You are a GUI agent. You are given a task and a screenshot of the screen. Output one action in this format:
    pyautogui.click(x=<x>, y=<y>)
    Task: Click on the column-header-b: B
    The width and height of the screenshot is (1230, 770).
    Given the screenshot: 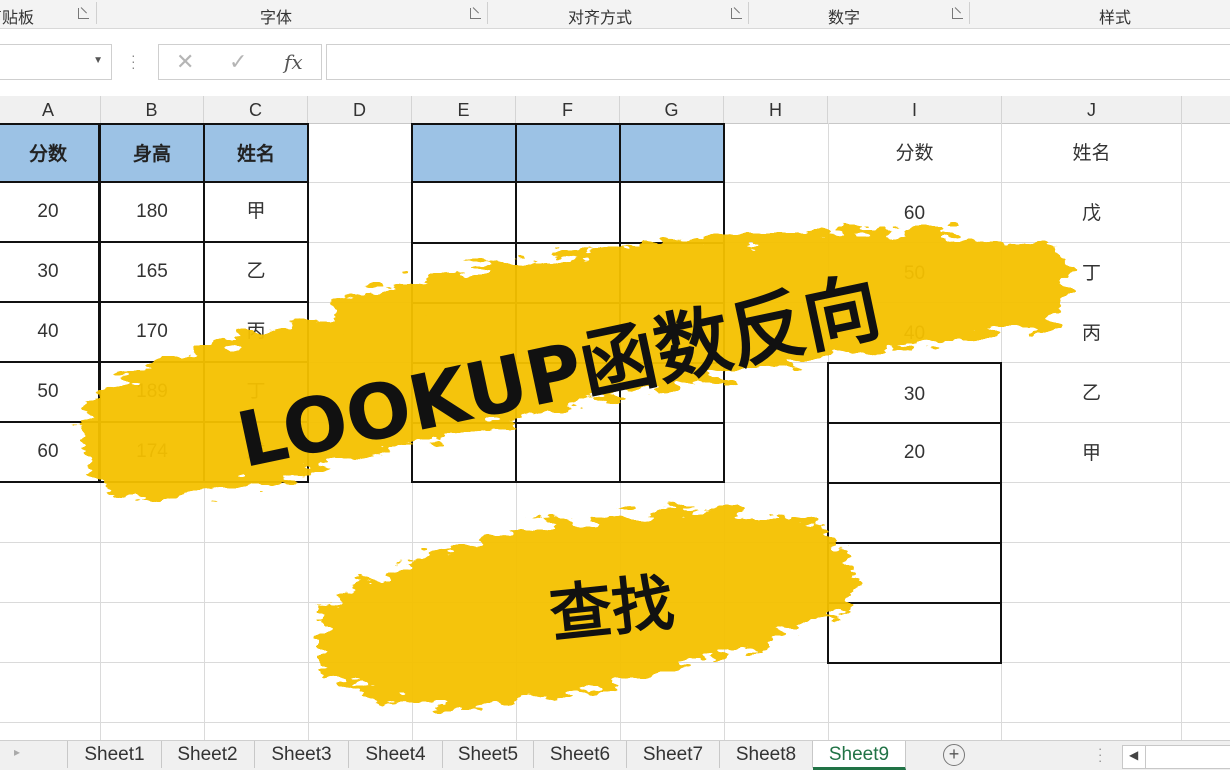 What is the action you would take?
    pyautogui.click(x=152, y=109)
    